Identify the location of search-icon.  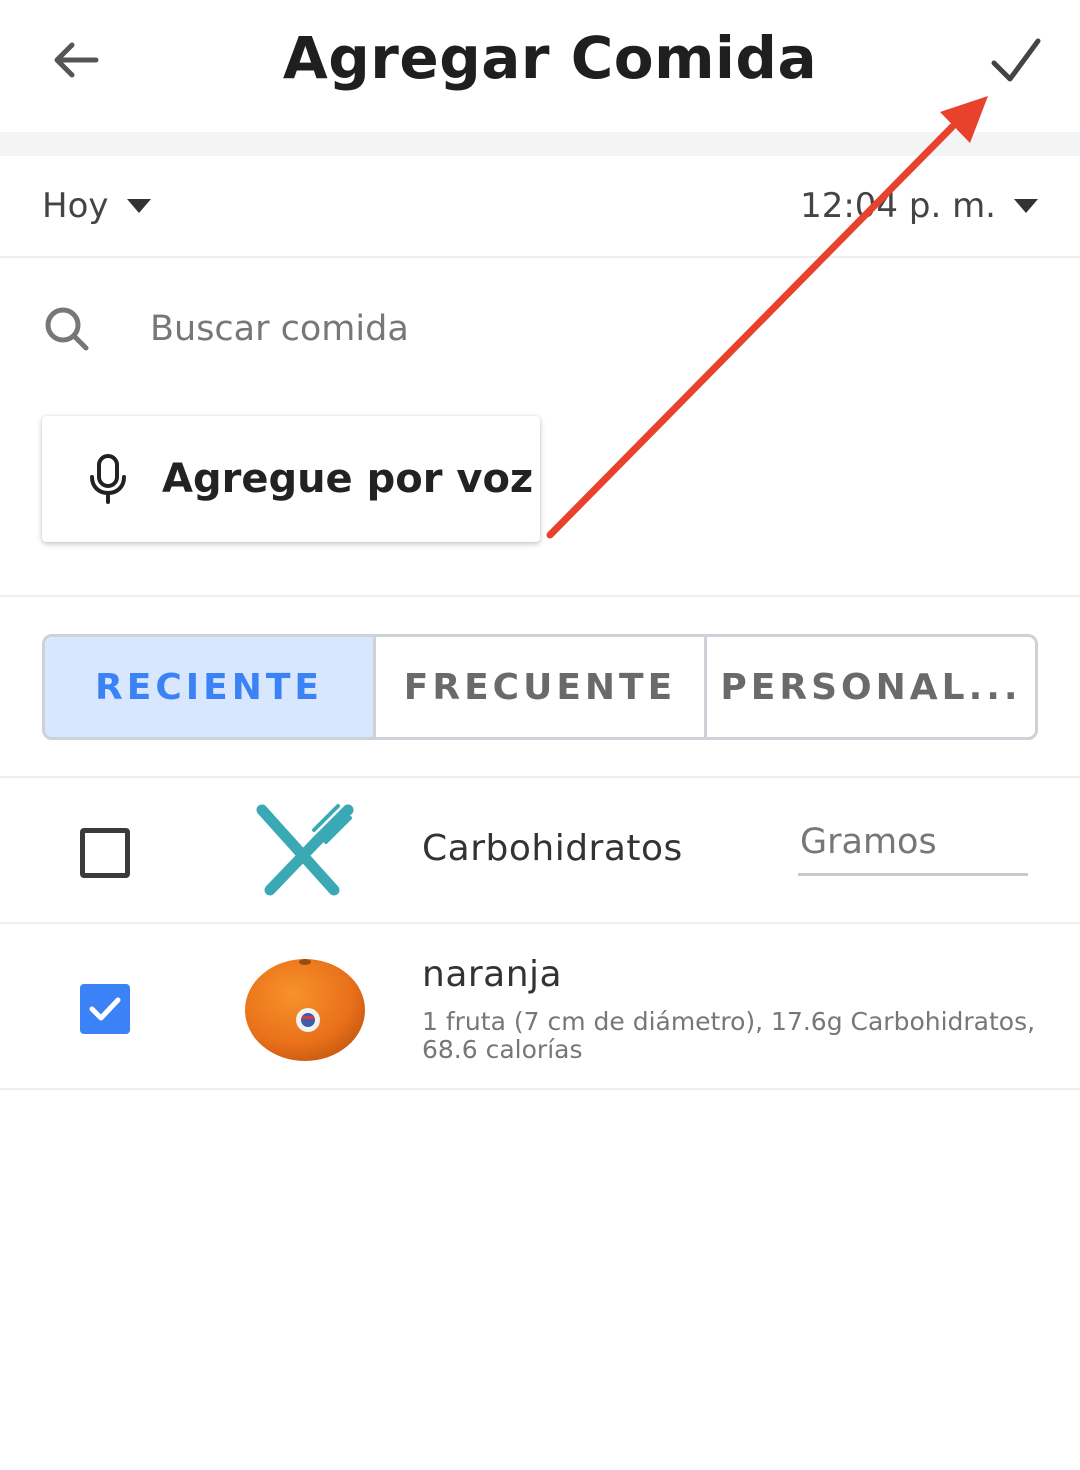
(67, 329).